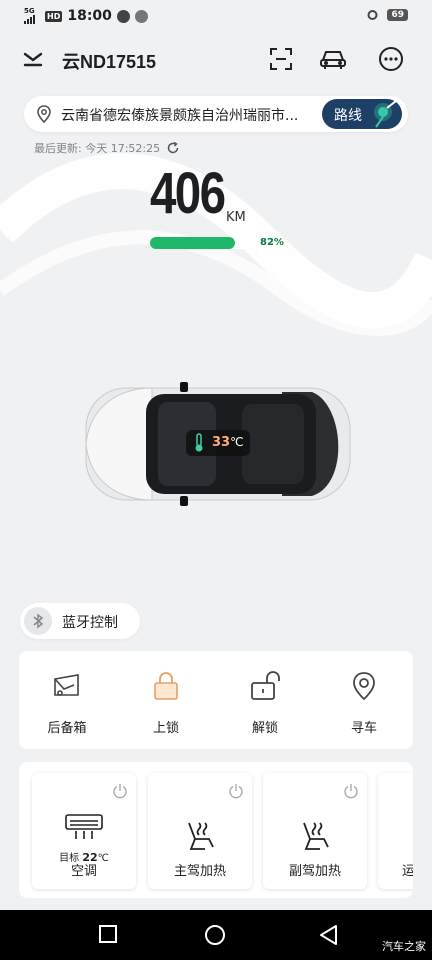 The height and width of the screenshot is (960, 432). I want to click on route-button: 路线, so click(362, 114).